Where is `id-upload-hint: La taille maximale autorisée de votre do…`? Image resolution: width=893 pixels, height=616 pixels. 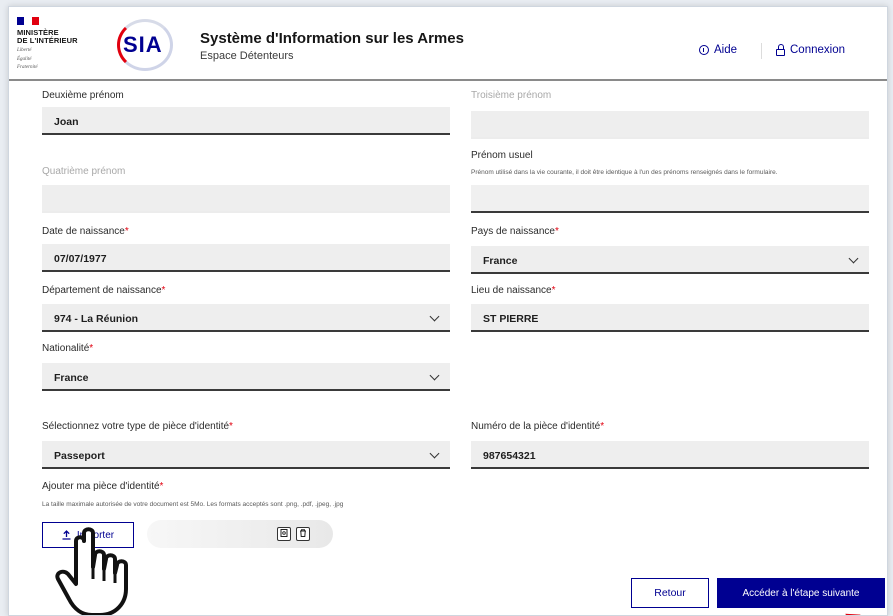
id-upload-hint: La taille maximale autorisée de votre do… is located at coordinates (193, 504).